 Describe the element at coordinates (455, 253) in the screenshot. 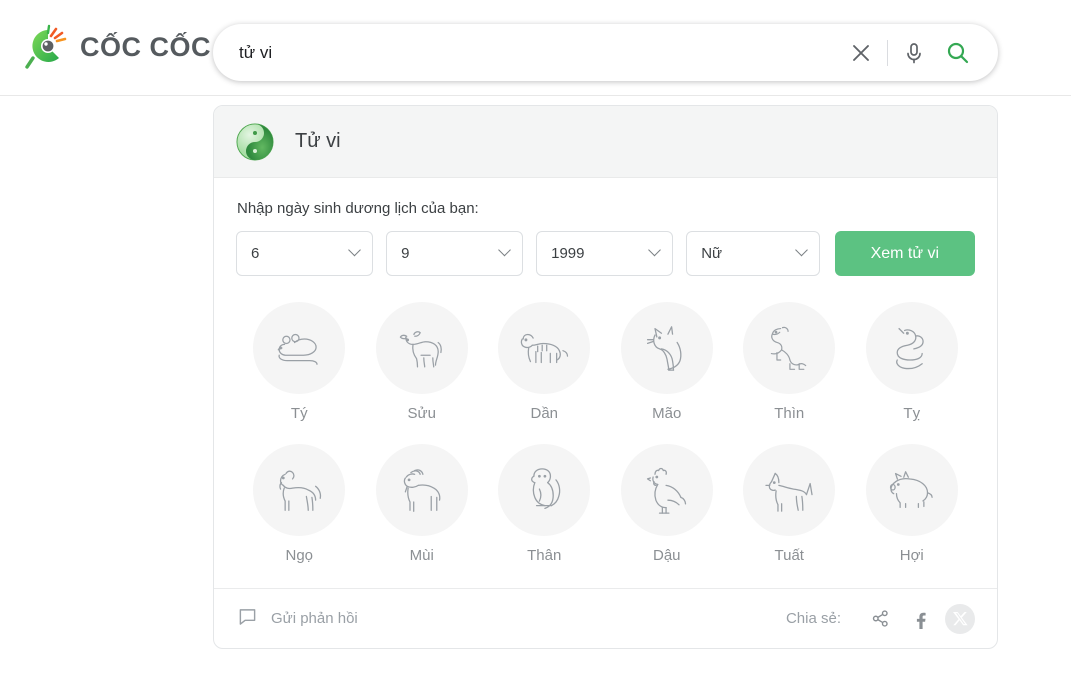

I see `month-select: 9` at that location.